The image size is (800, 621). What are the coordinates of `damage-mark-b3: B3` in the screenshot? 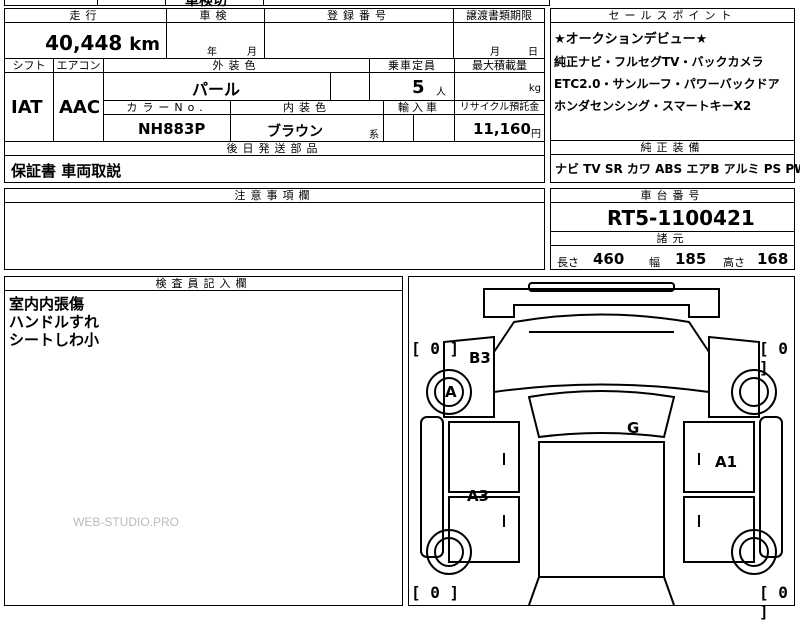 It's located at (480, 358).